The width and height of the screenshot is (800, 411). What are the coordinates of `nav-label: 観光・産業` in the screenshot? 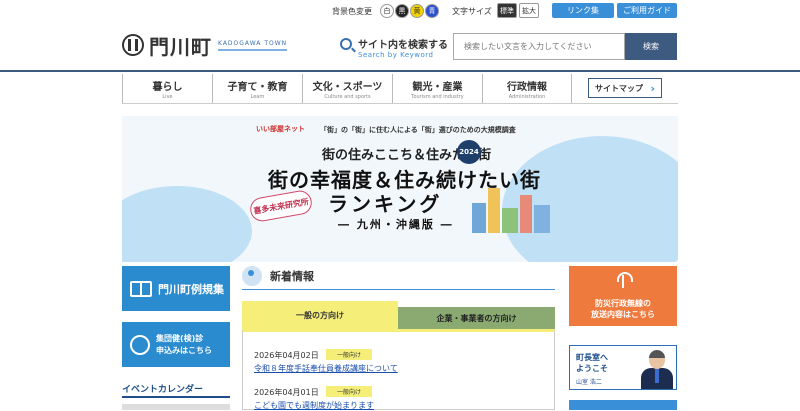 It's located at (437, 87).